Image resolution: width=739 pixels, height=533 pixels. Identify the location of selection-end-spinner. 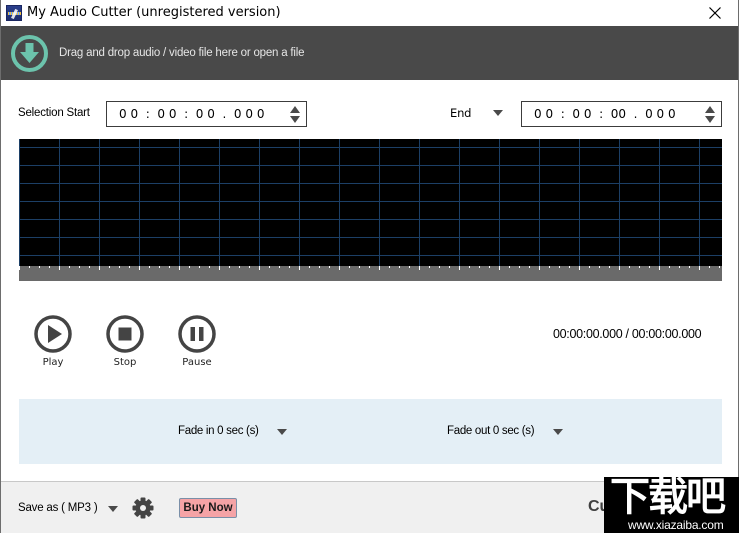
(710, 114).